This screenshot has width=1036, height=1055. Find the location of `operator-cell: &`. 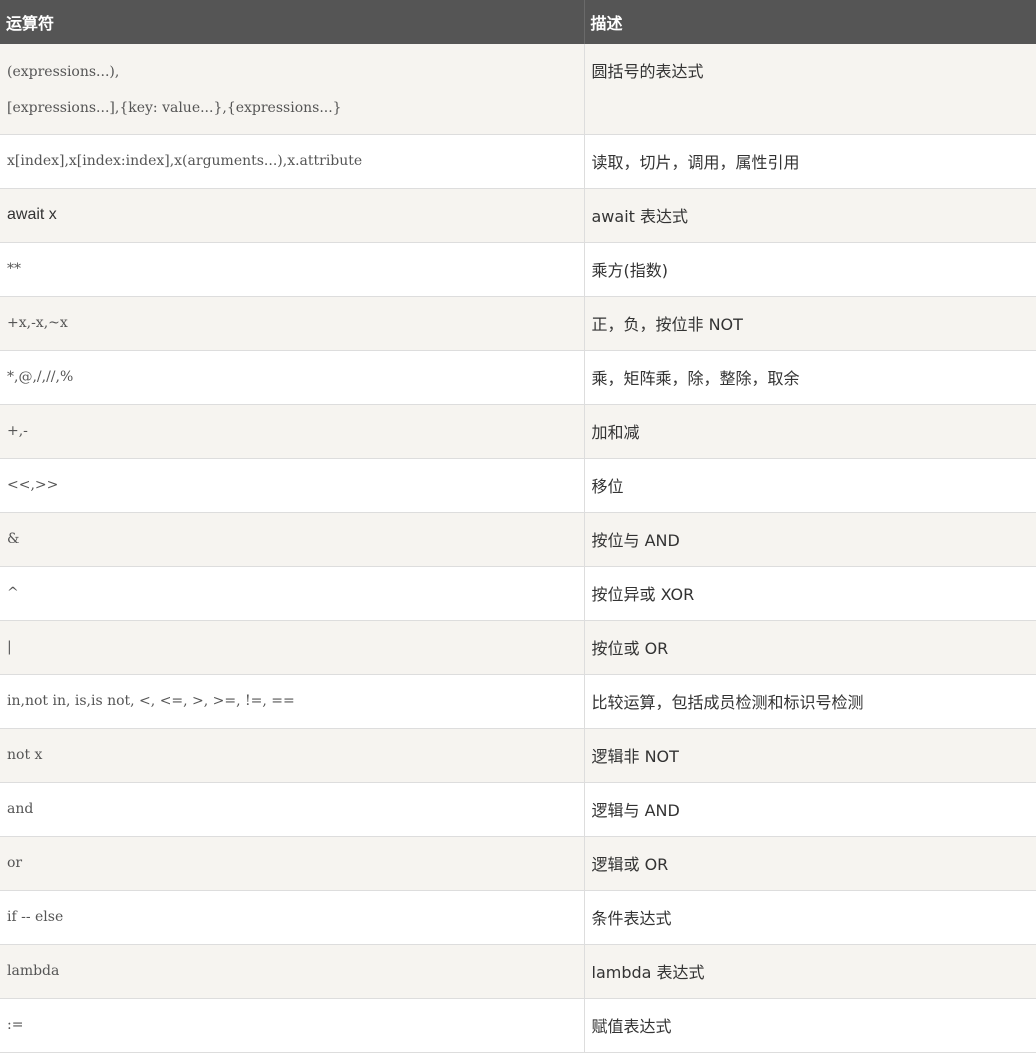

operator-cell: & is located at coordinates (292, 539).